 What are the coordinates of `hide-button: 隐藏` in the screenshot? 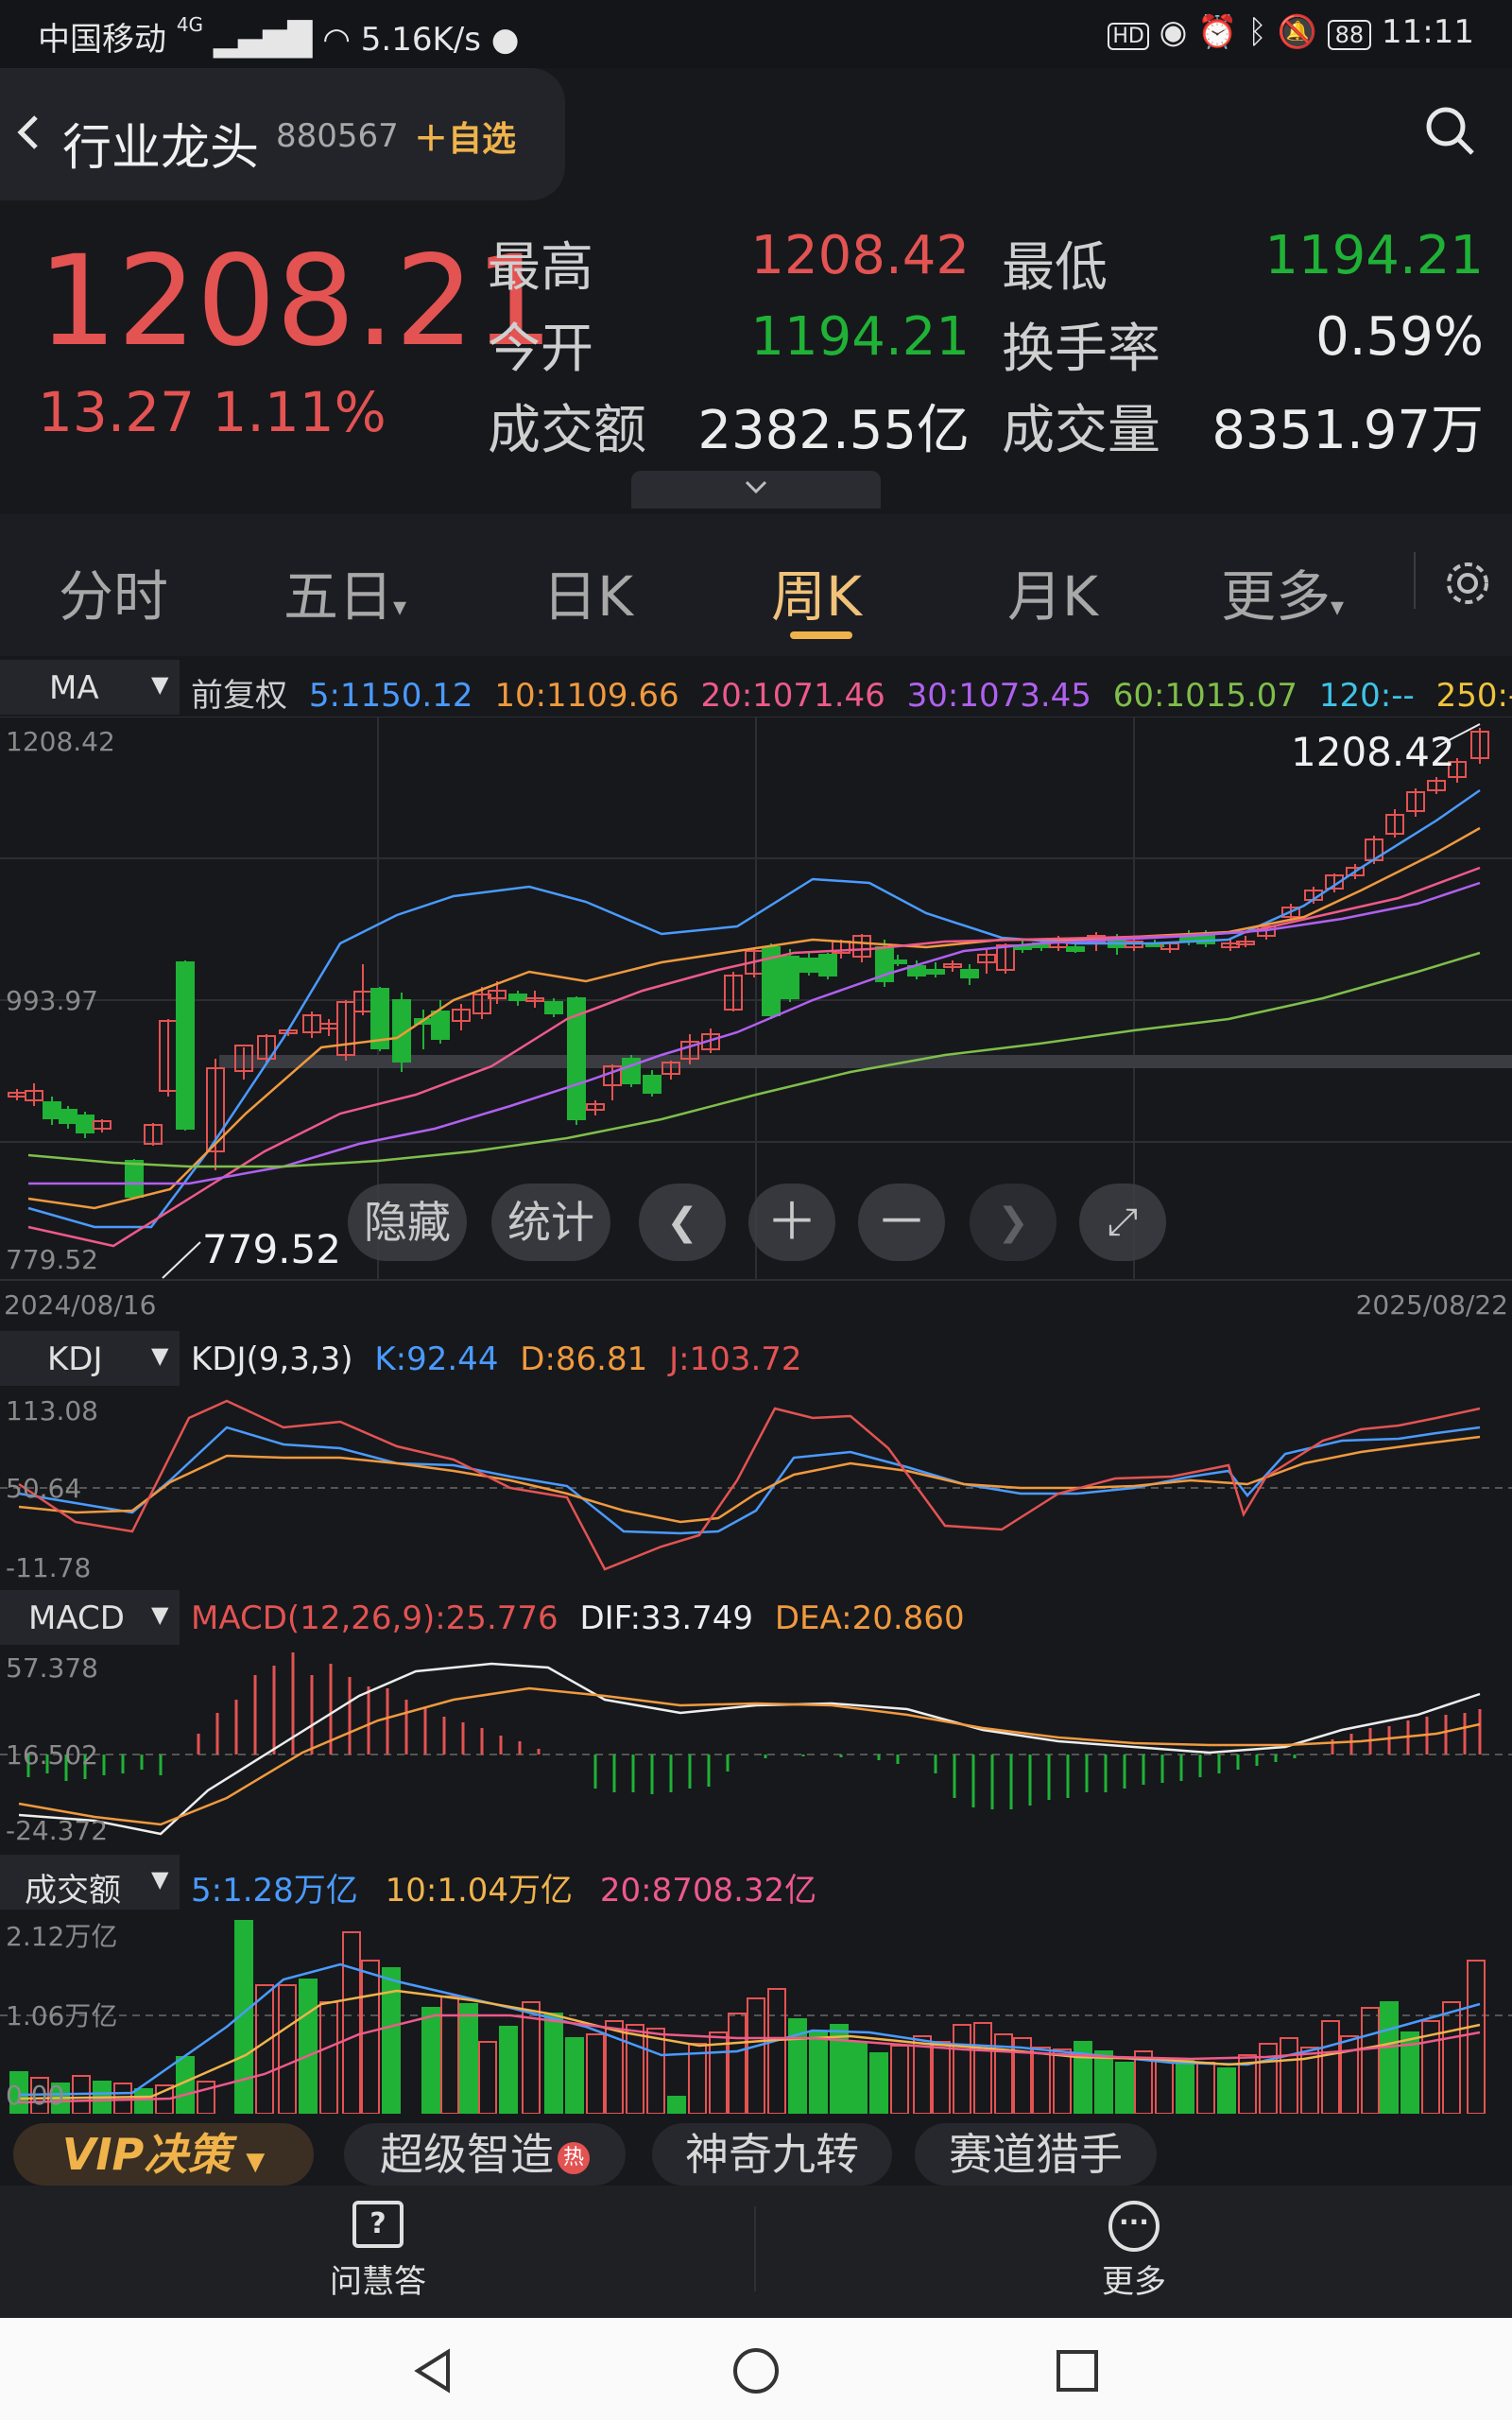 It's located at (407, 1222).